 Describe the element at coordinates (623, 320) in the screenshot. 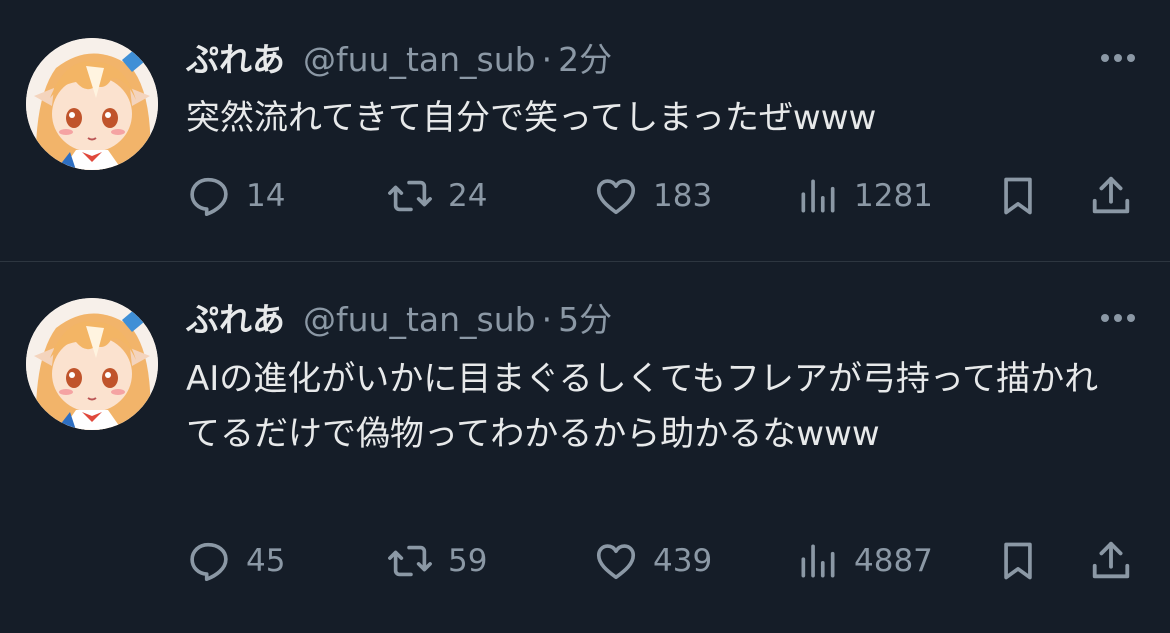

I see `tweet-header: ぷれあ @fuu_tan_sub · 5分` at that location.